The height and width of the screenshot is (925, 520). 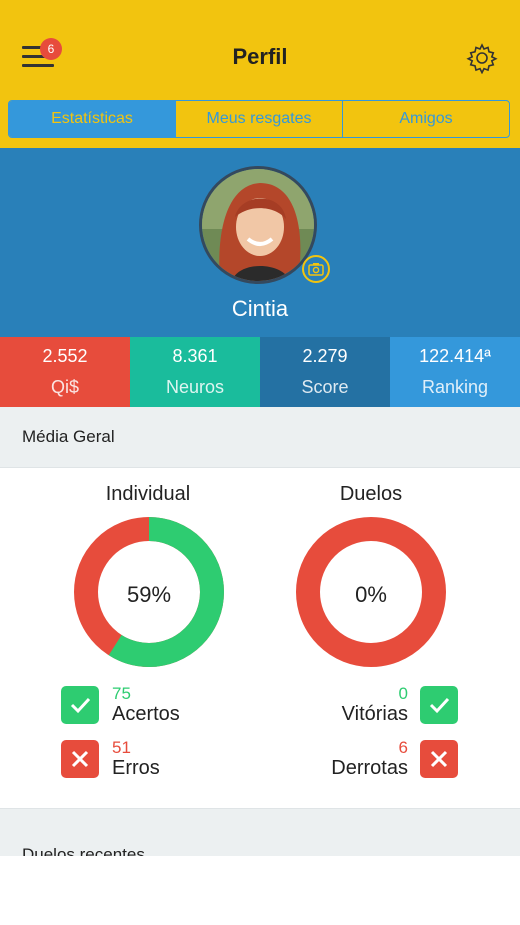 What do you see at coordinates (369, 768) in the screenshot?
I see `derrotas-label: Derrotas` at bounding box center [369, 768].